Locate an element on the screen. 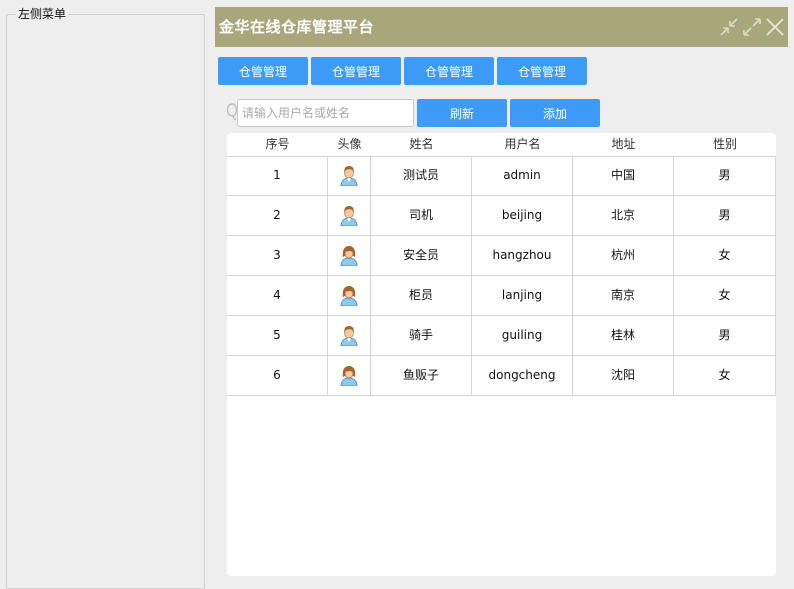 This screenshot has height=589, width=794. cell-name: 测试员 is located at coordinates (421, 176).